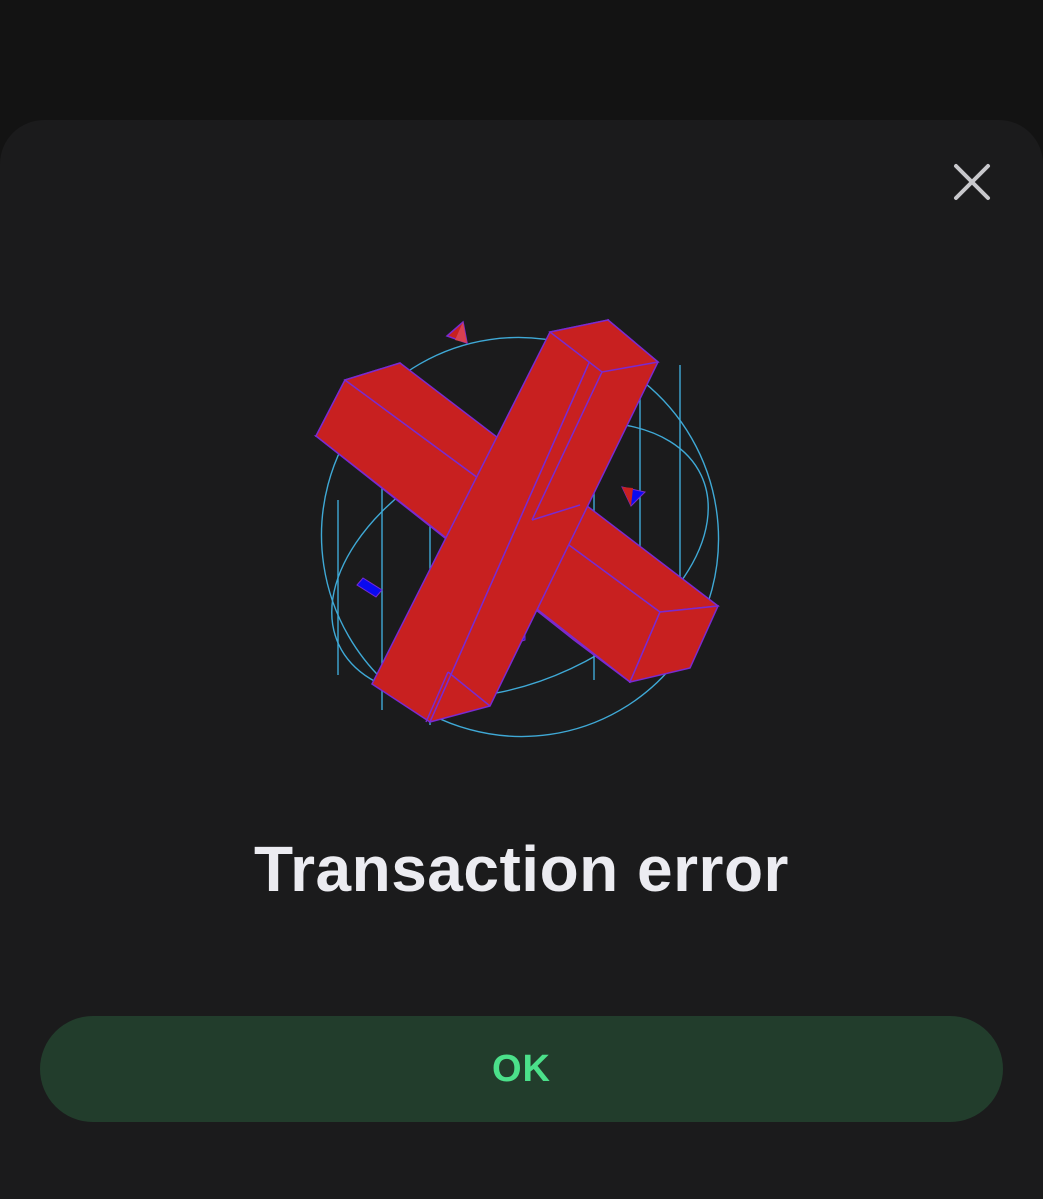 The image size is (1043, 1199). What do you see at coordinates (521, 869) in the screenshot?
I see `dialog-title: Transaction error` at bounding box center [521, 869].